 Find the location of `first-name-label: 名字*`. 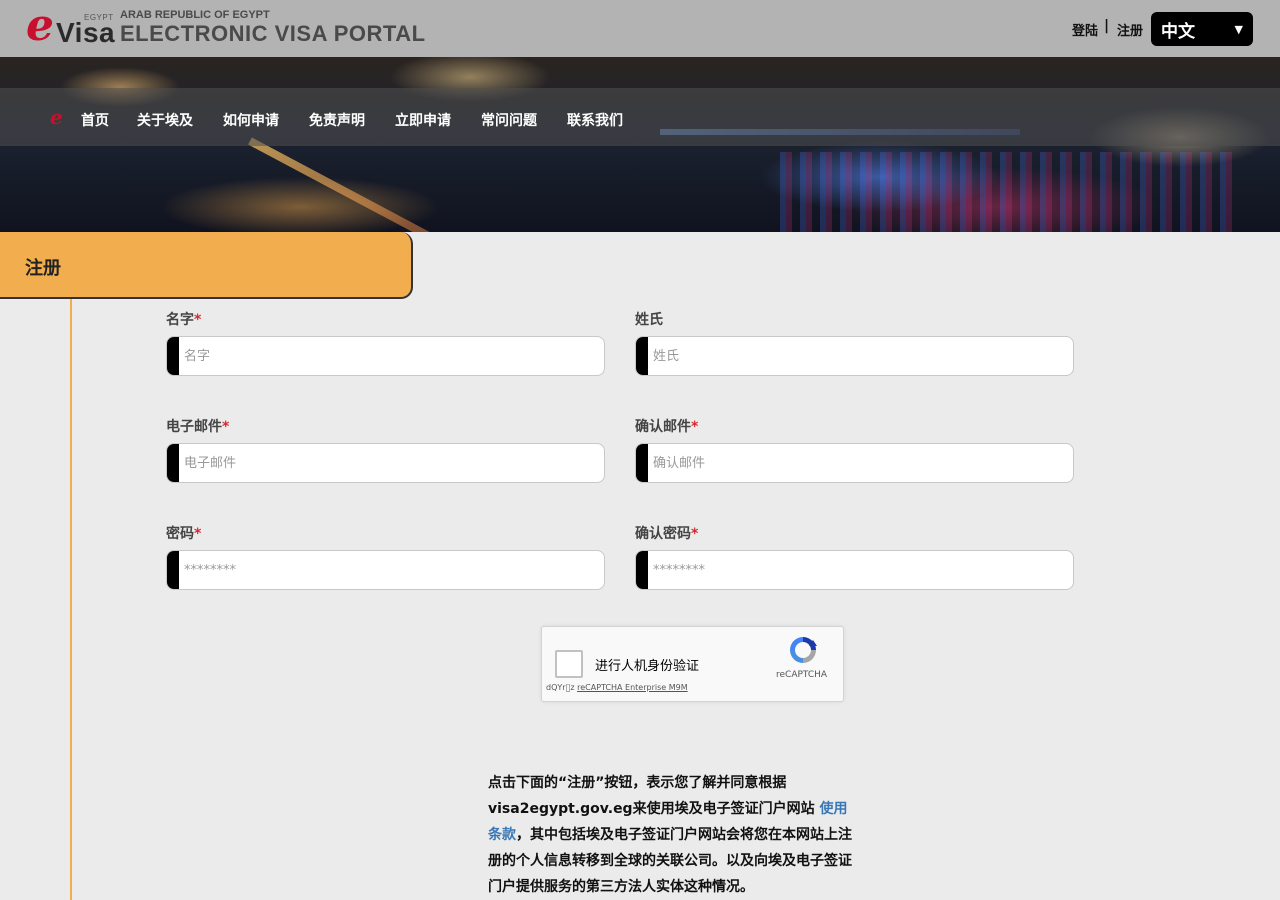

first-name-label: 名字* is located at coordinates (184, 320).